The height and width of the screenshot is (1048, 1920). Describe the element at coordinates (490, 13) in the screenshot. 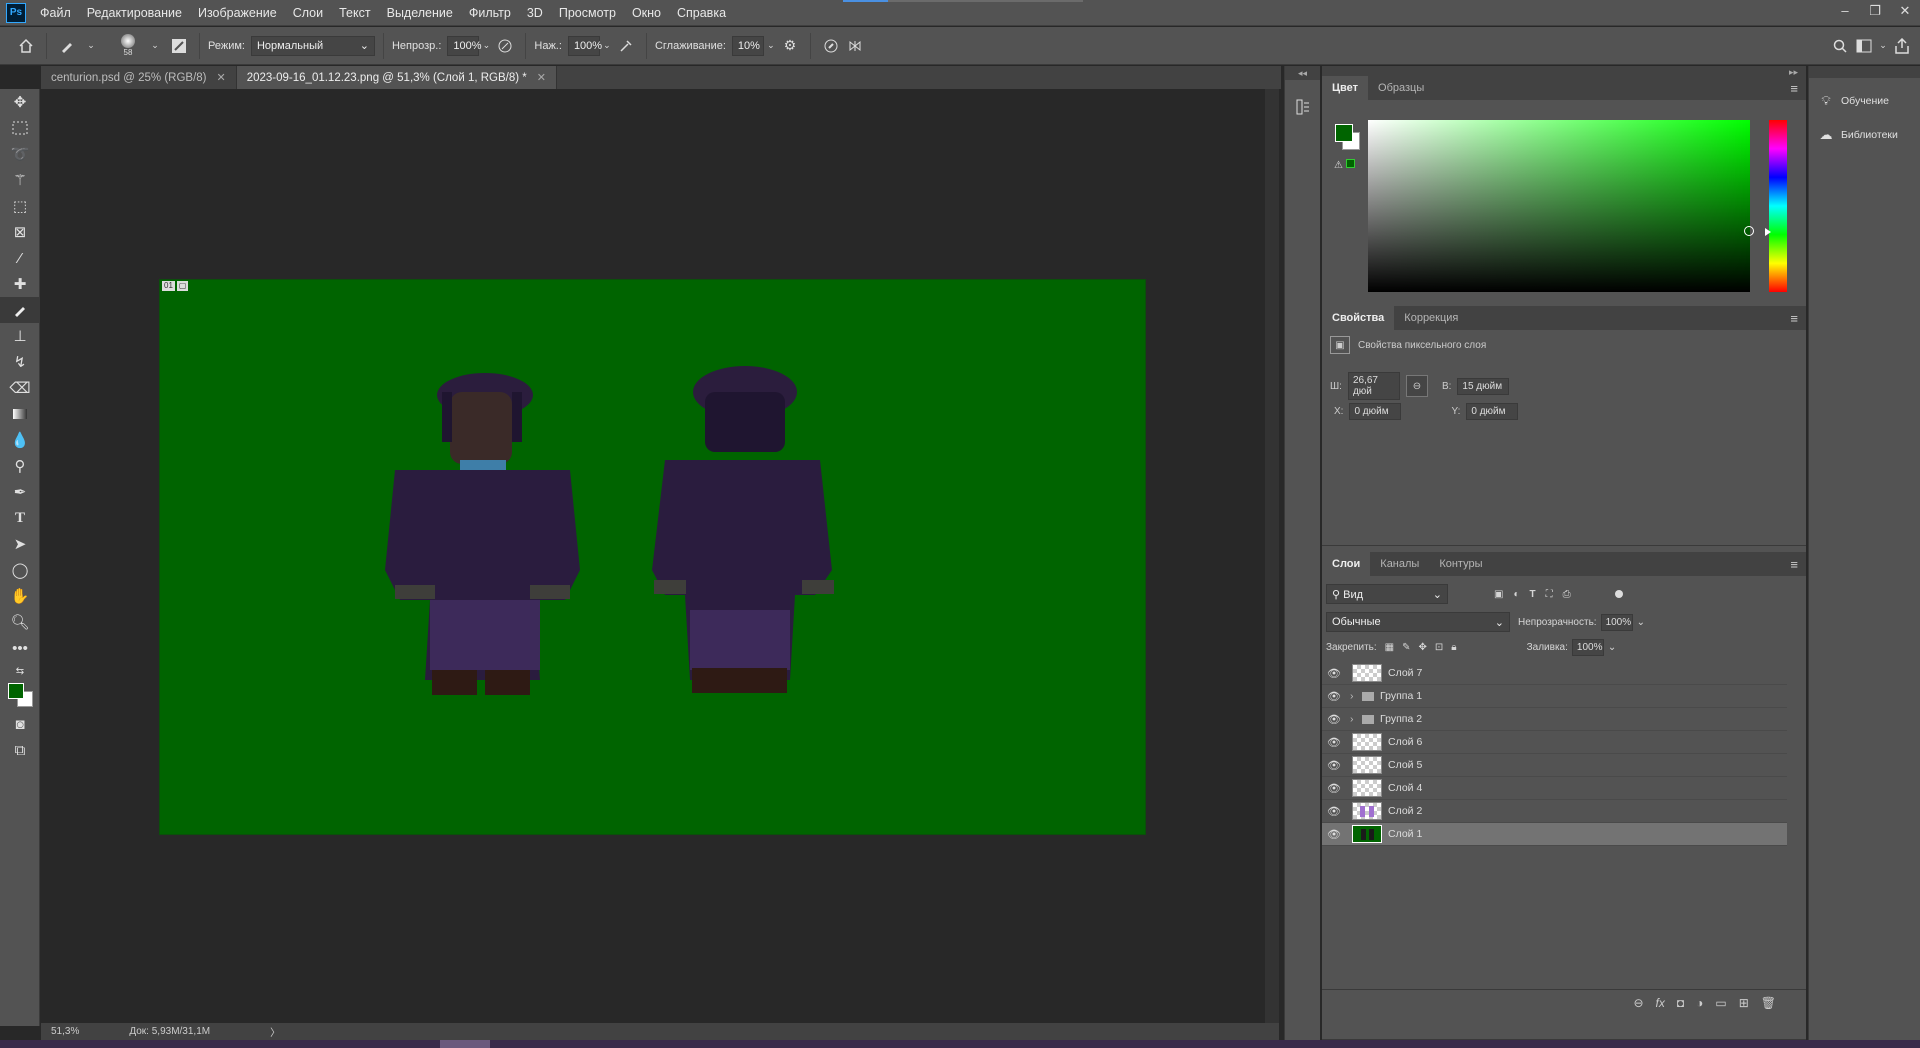

I see `menu-filter: Фильтр` at that location.